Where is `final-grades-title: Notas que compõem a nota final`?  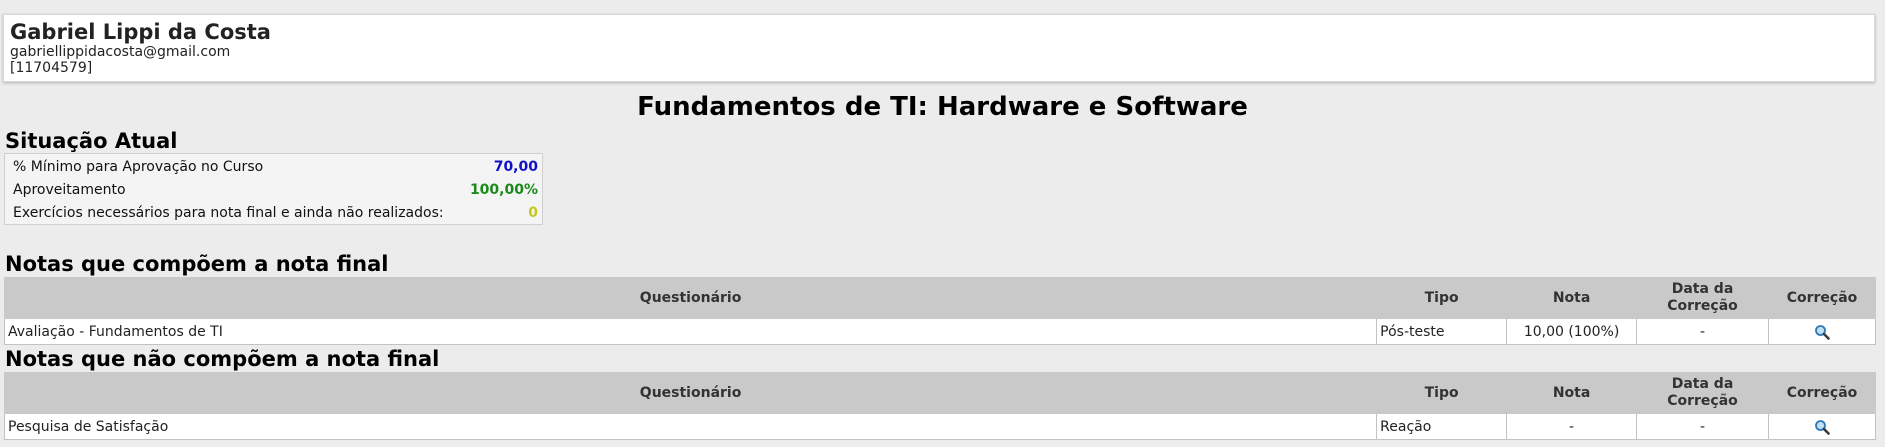
final-grades-title: Notas que compõem a nota final is located at coordinates (197, 264).